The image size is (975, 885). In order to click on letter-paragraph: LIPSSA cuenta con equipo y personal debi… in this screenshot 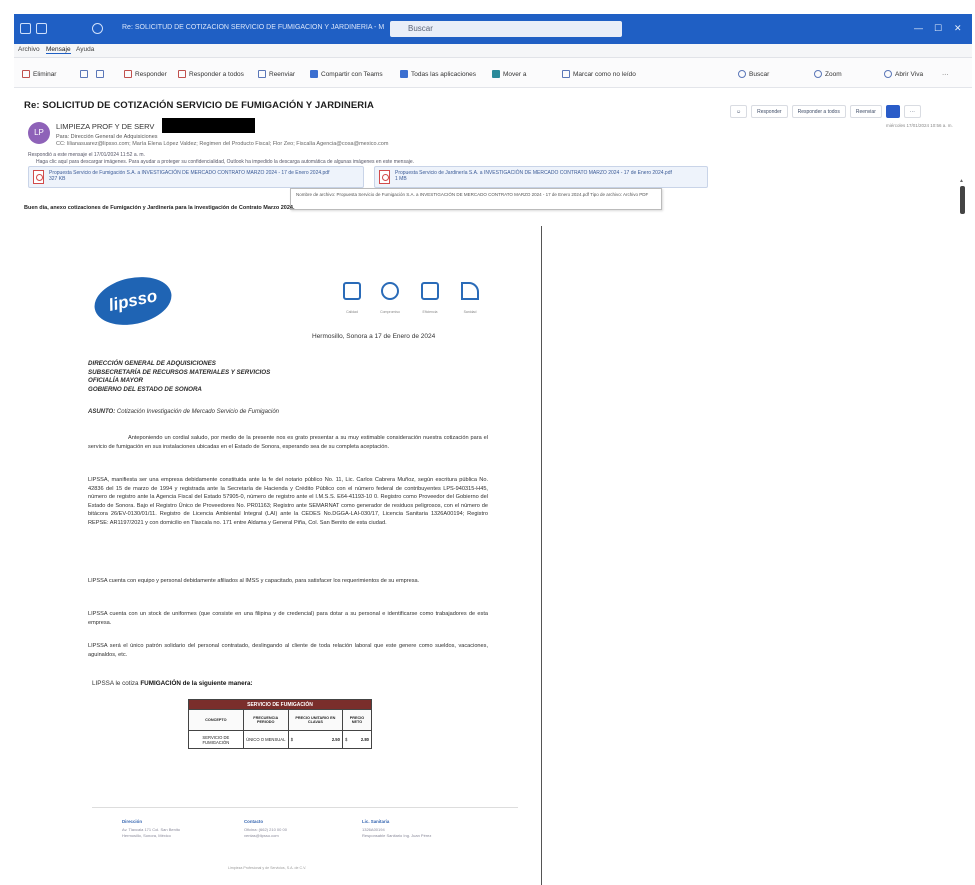, I will do `click(254, 581)`.